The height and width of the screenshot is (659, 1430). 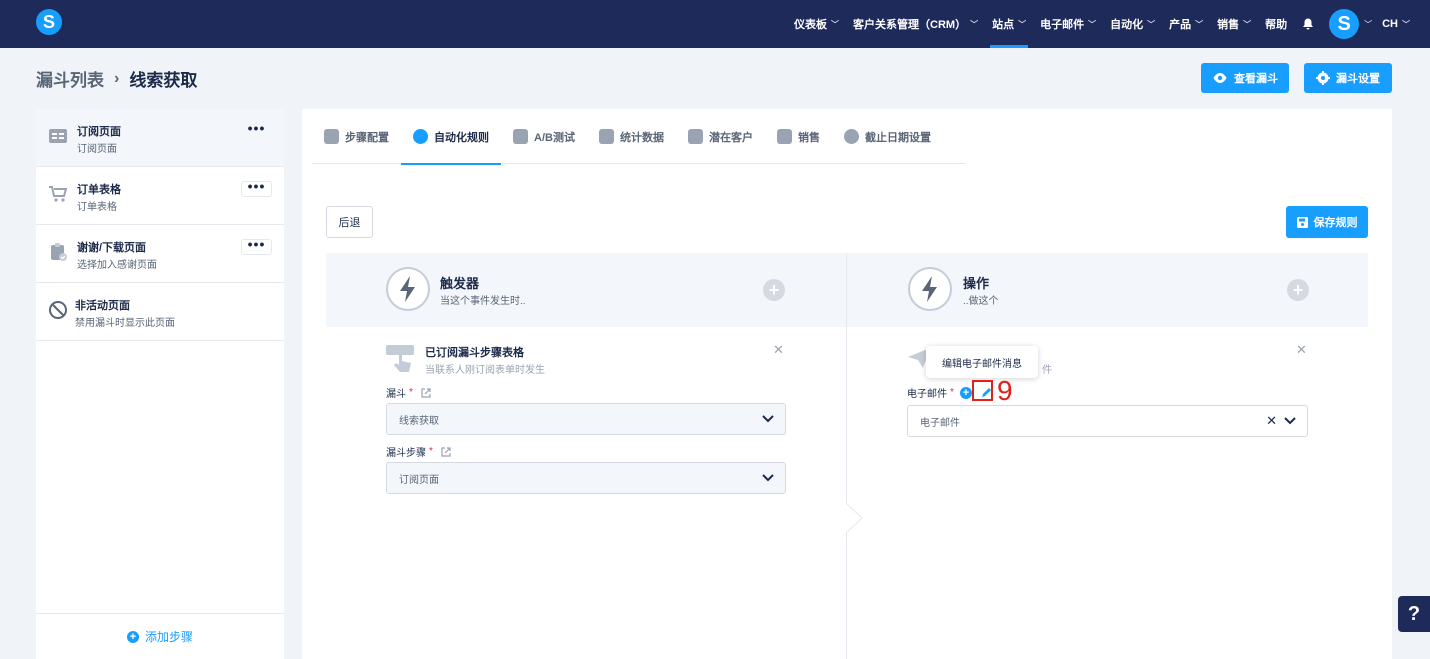 What do you see at coordinates (160, 254) in the screenshot?
I see `step-item-thank-you: 谢谢/下载页面 选择加入感谢页面 •••` at bounding box center [160, 254].